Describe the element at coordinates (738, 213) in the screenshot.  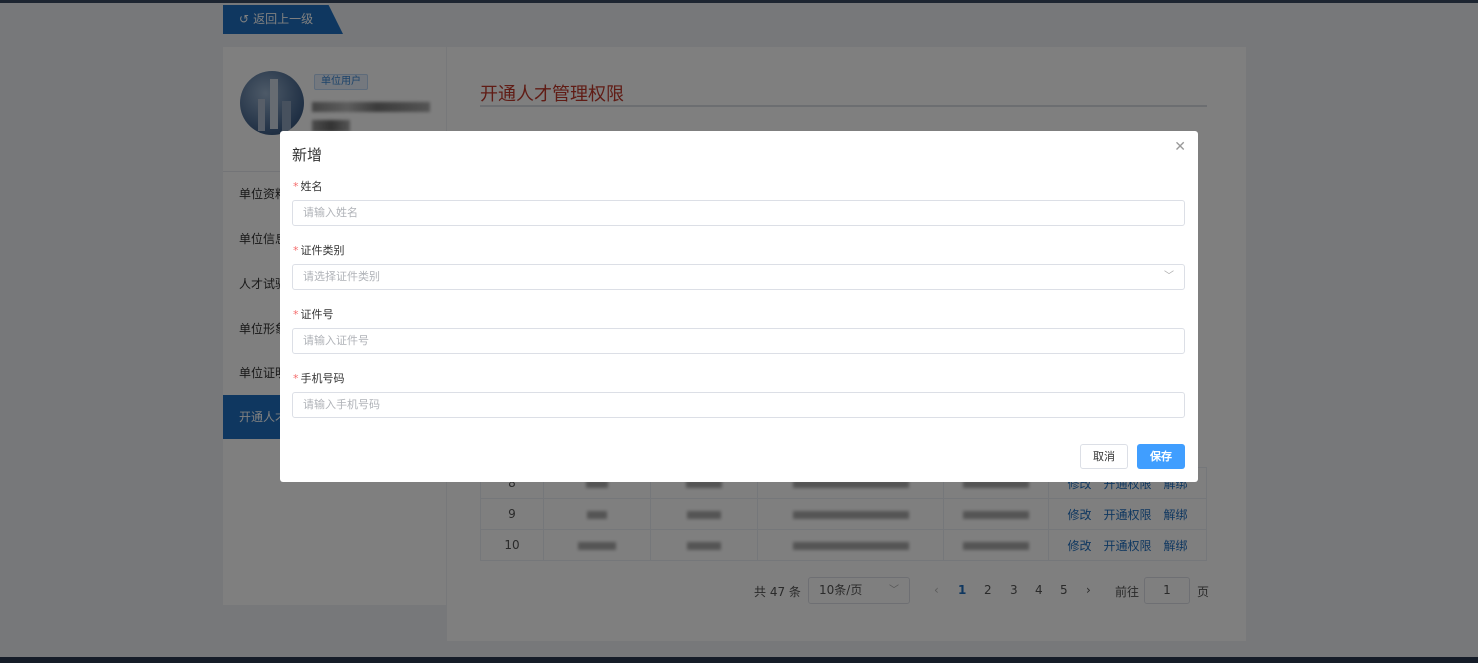
I see `name-input: 请输入姓名` at that location.